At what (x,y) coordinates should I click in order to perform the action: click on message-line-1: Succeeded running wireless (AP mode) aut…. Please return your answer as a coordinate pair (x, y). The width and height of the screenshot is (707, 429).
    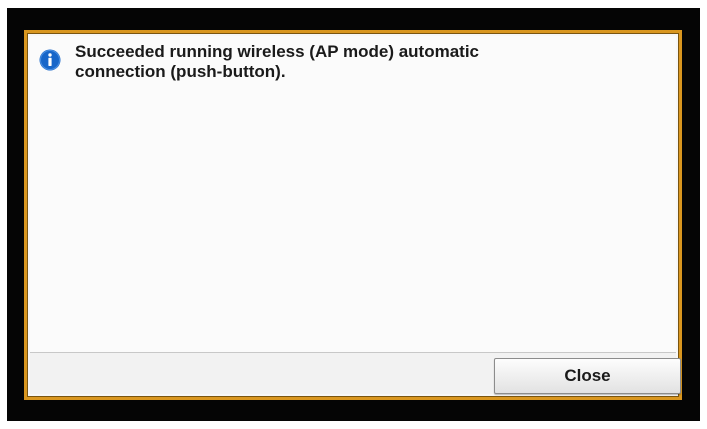
    Looking at the image, I should click on (277, 51).